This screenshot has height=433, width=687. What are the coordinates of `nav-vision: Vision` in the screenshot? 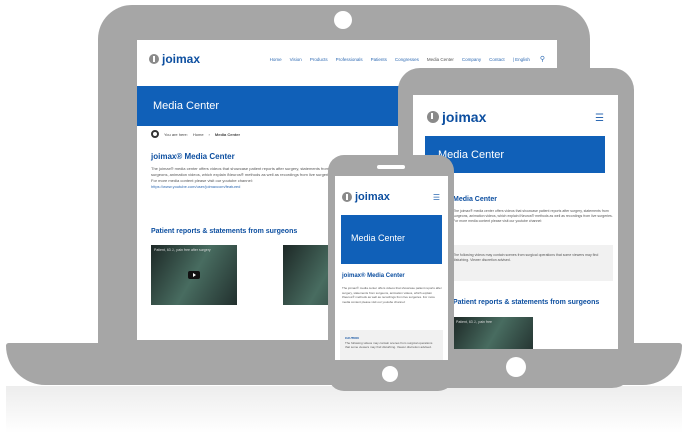 It's located at (296, 59).